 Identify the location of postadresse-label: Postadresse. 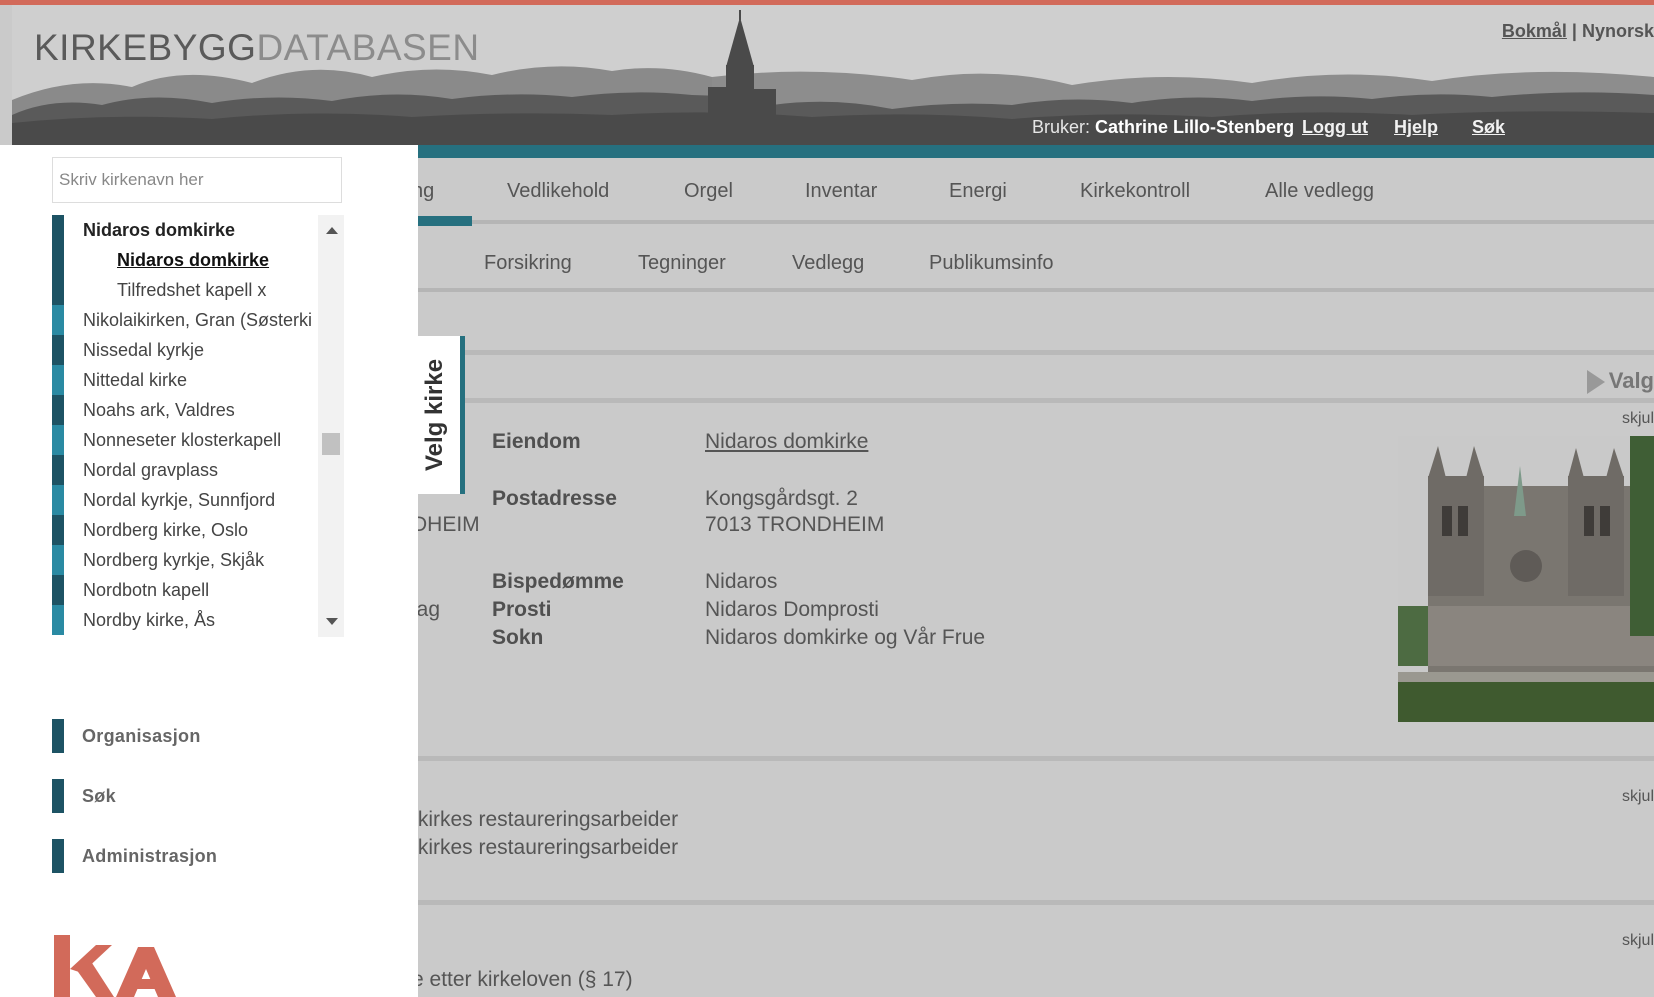
(554, 498).